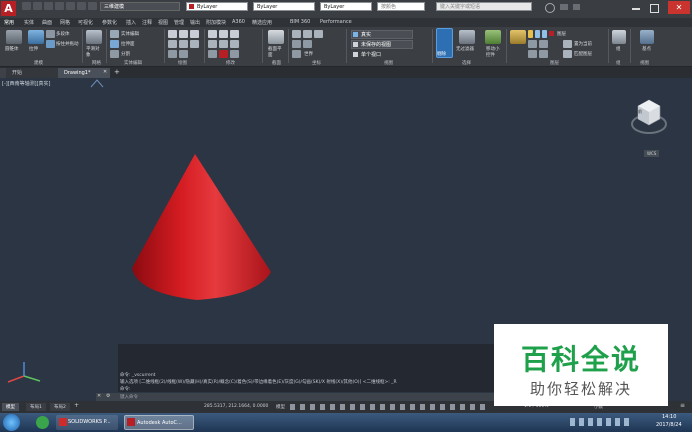 This screenshot has width=692, height=432. What do you see at coordinates (216, 22) in the screenshot?
I see `tab-addins: 附加模块` at bounding box center [216, 22].